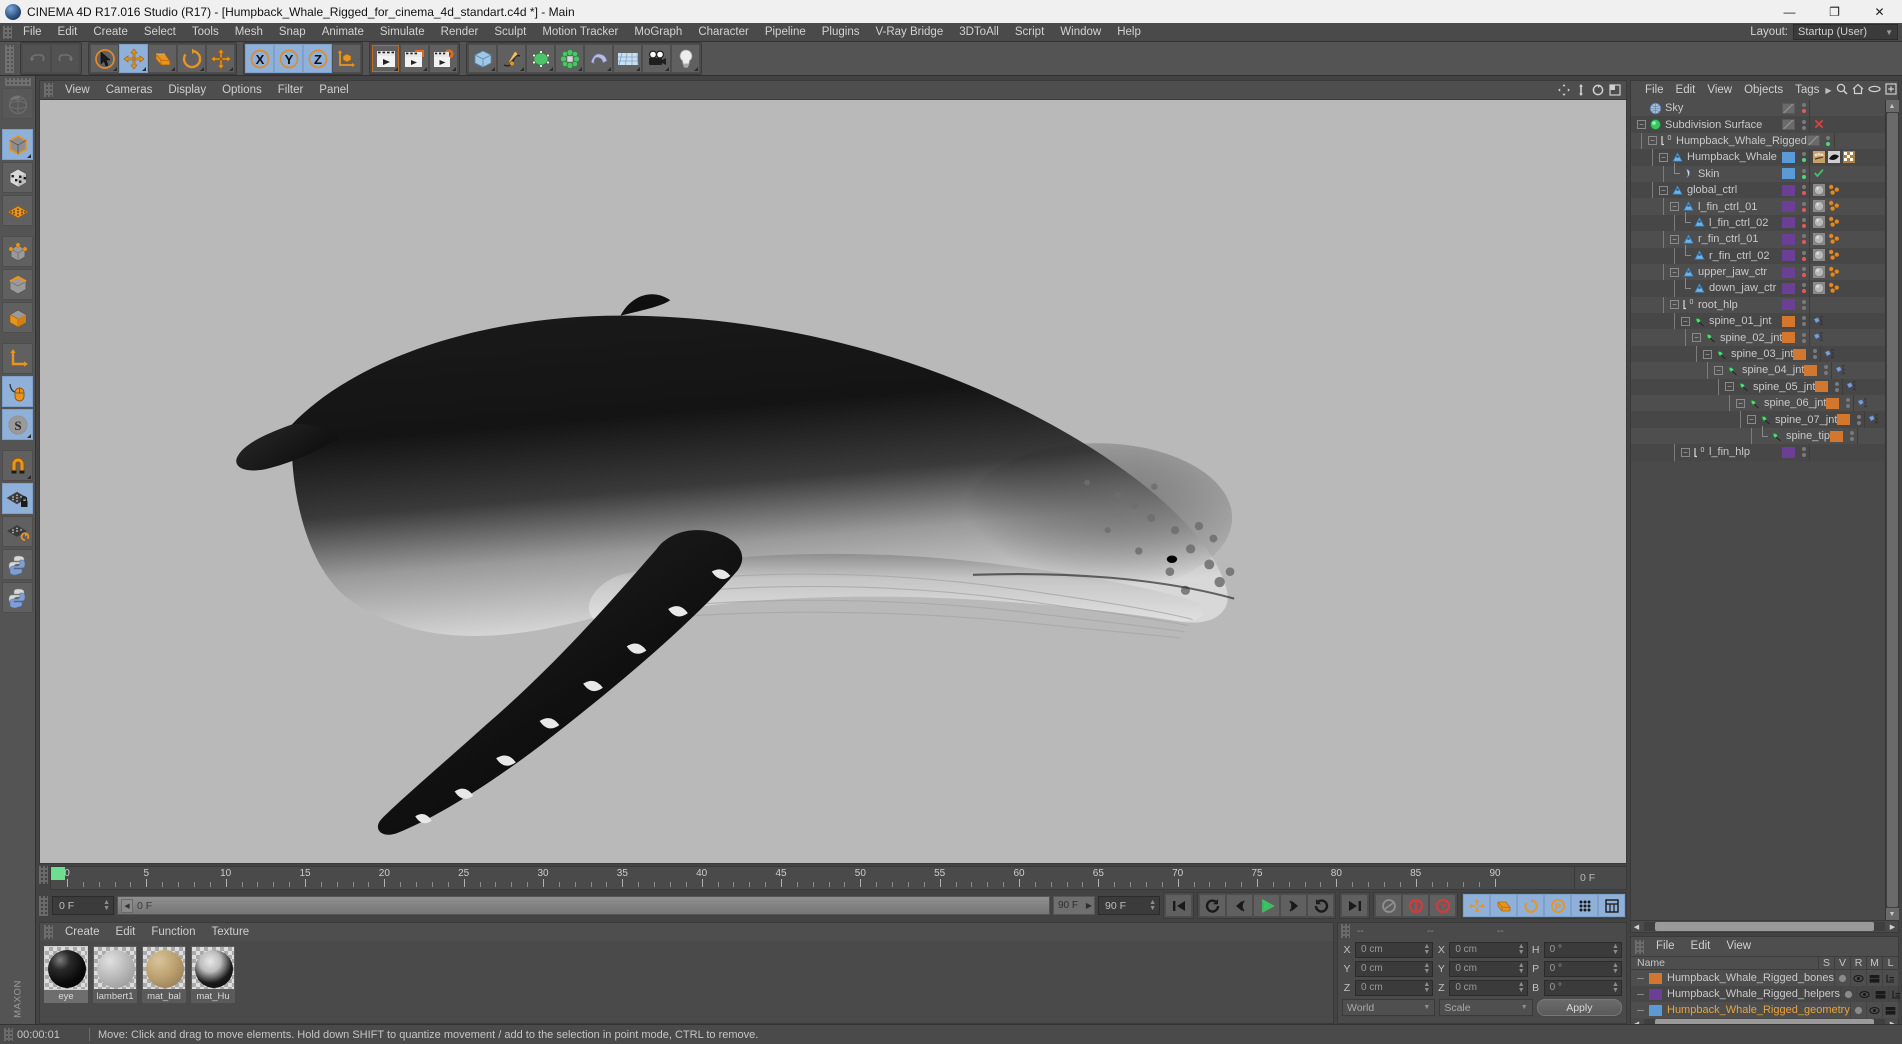 This screenshot has height=1044, width=1902. I want to click on menu-item-render: Render, so click(460, 32).